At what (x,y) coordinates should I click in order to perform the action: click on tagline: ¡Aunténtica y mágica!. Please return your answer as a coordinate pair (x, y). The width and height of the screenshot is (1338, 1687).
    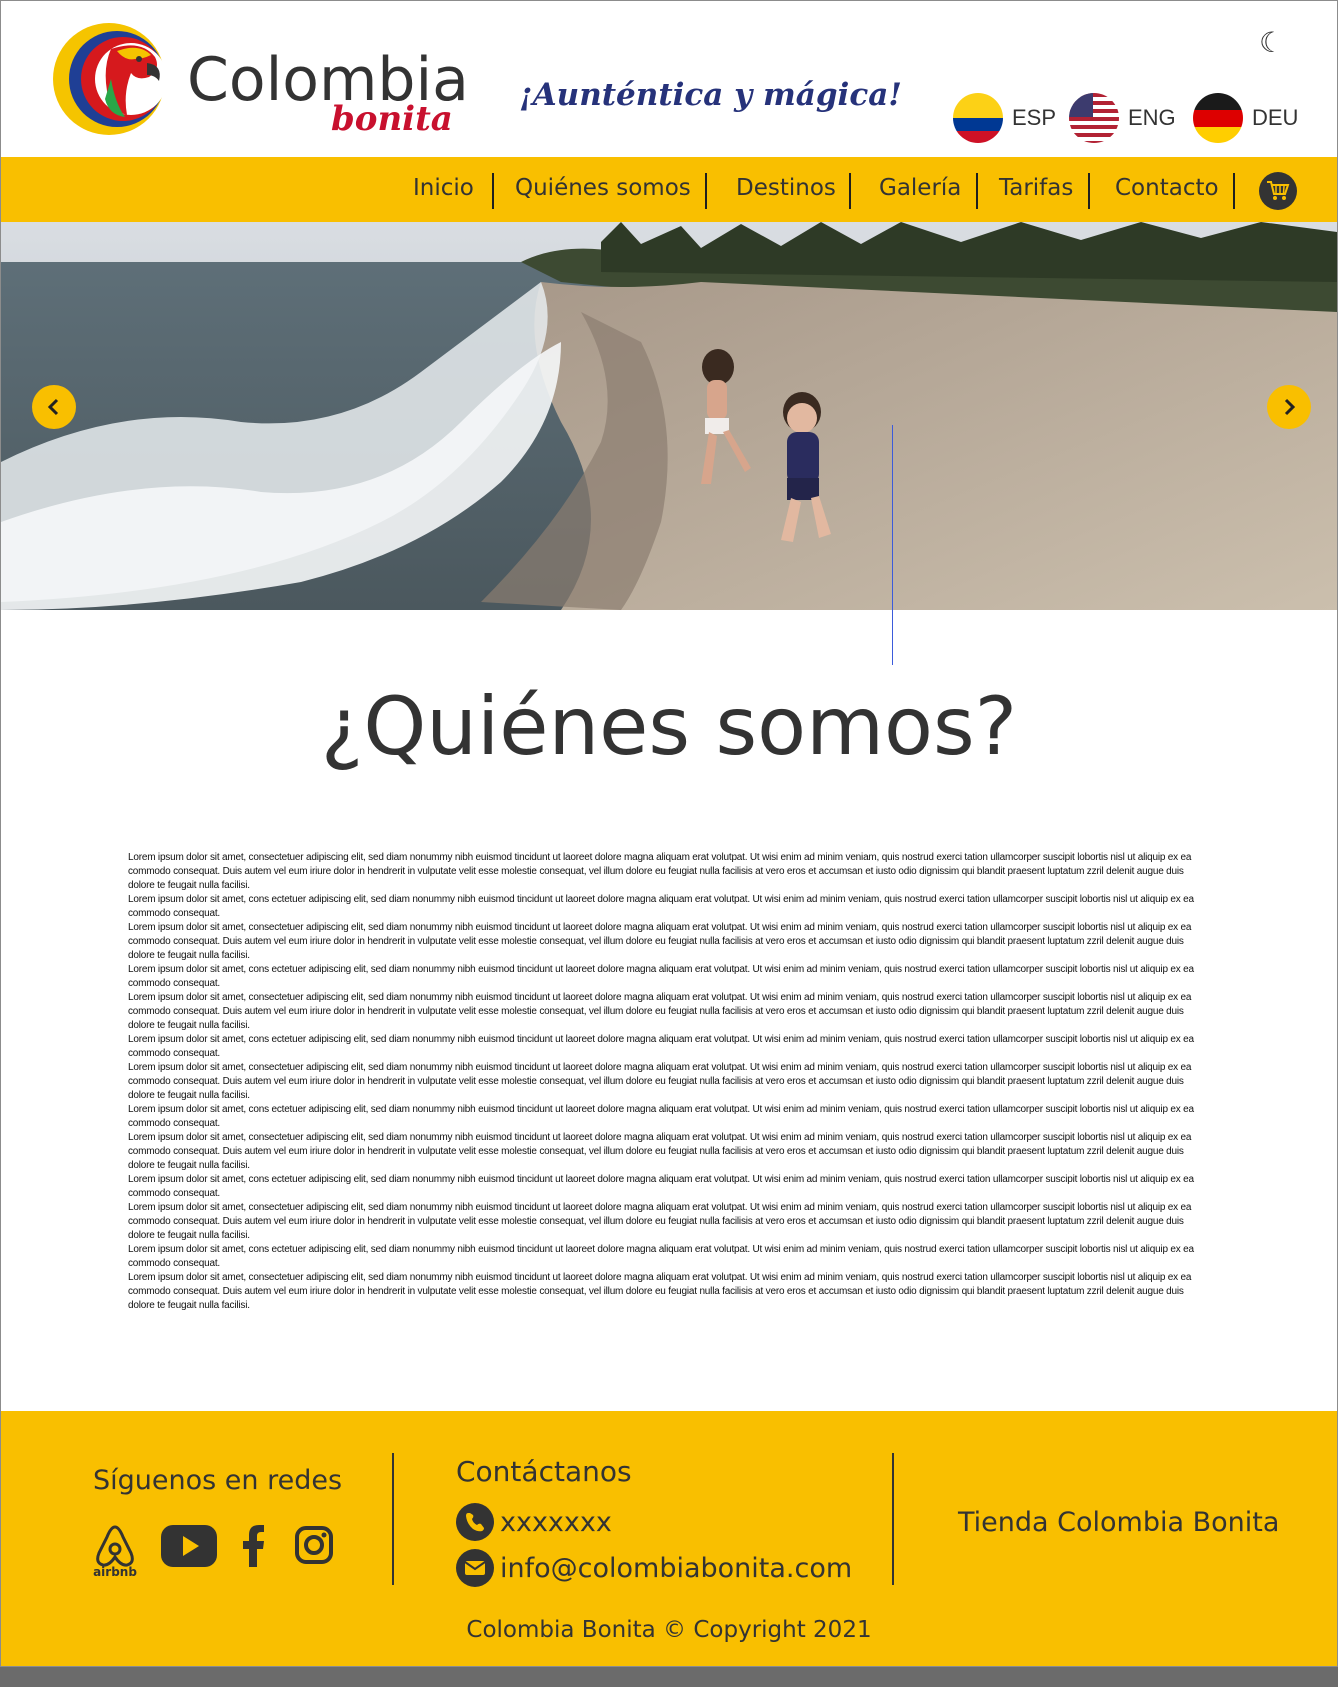
    Looking at the image, I should click on (710, 95).